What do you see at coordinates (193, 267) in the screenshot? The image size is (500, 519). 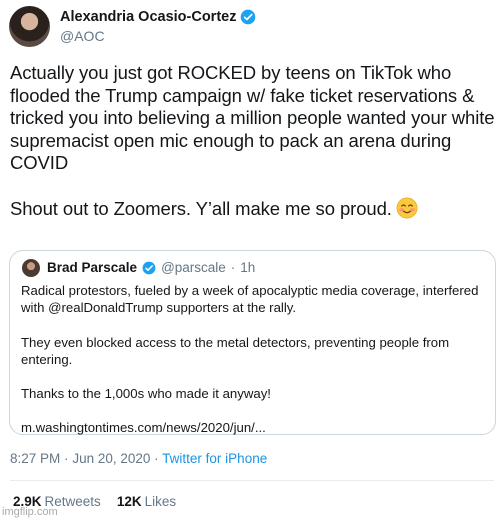 I see `quoted-author-handle: @parscale` at bounding box center [193, 267].